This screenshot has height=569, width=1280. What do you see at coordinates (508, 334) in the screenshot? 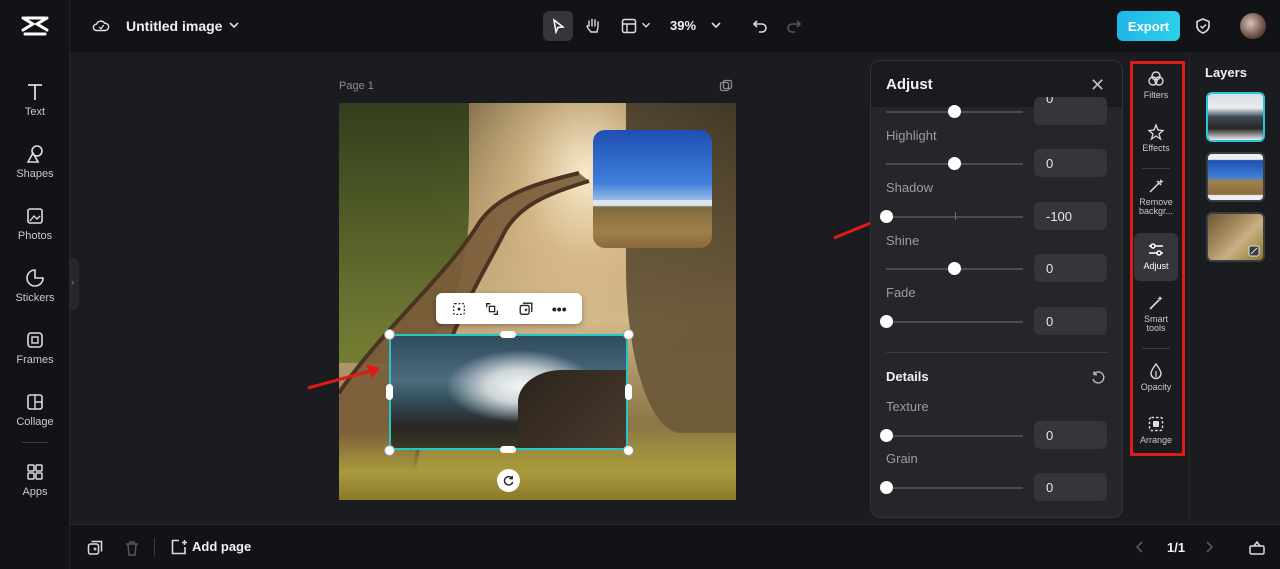
I see `resize-handle-top` at bounding box center [508, 334].